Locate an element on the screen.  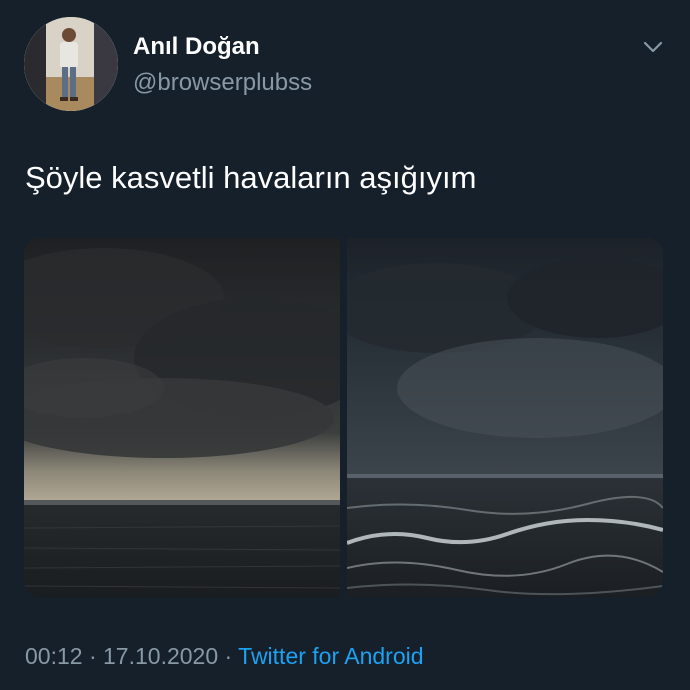
chevron-down-icon is located at coordinates (653, 47).